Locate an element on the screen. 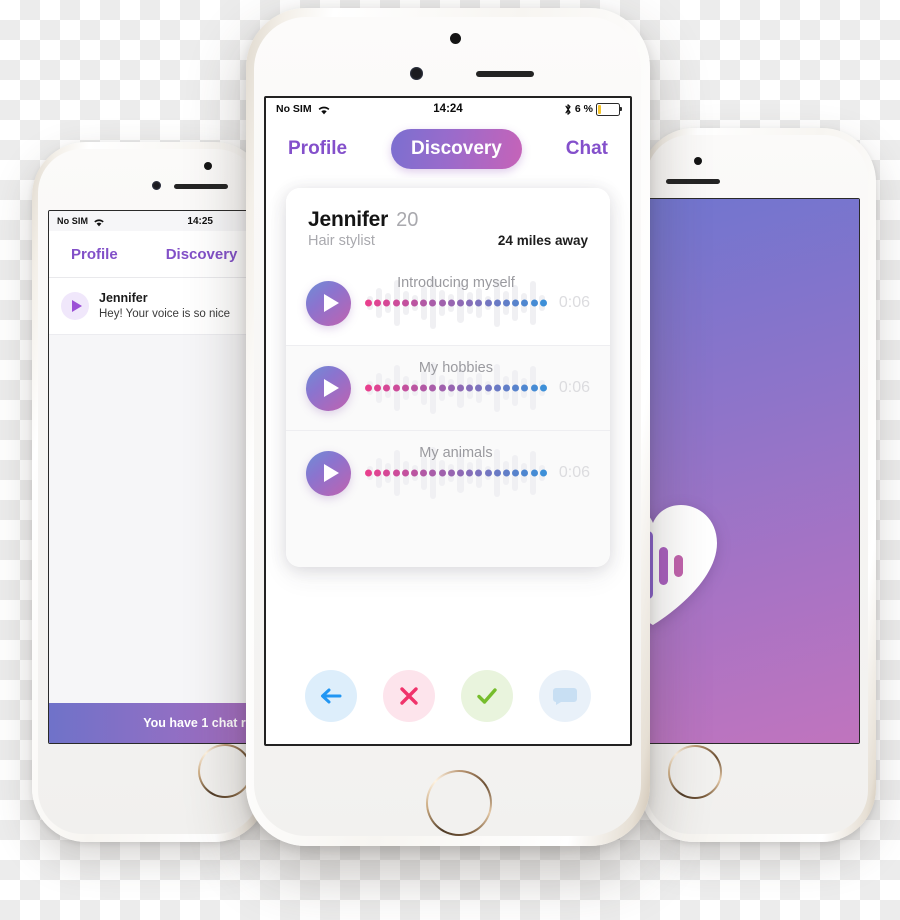  track-label: Introducing myself is located at coordinates (456, 283).